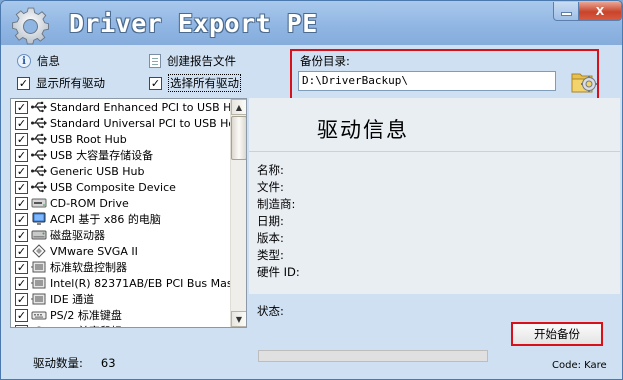 The width and height of the screenshot is (623, 380). I want to click on field-maker: 制造商:, so click(276, 204).